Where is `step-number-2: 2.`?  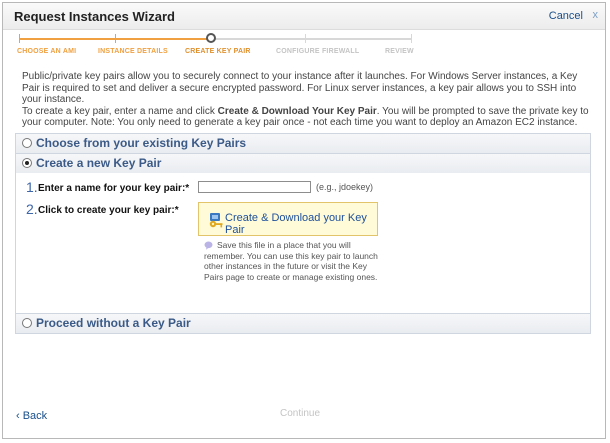
step-number-2: 2. is located at coordinates (32, 209).